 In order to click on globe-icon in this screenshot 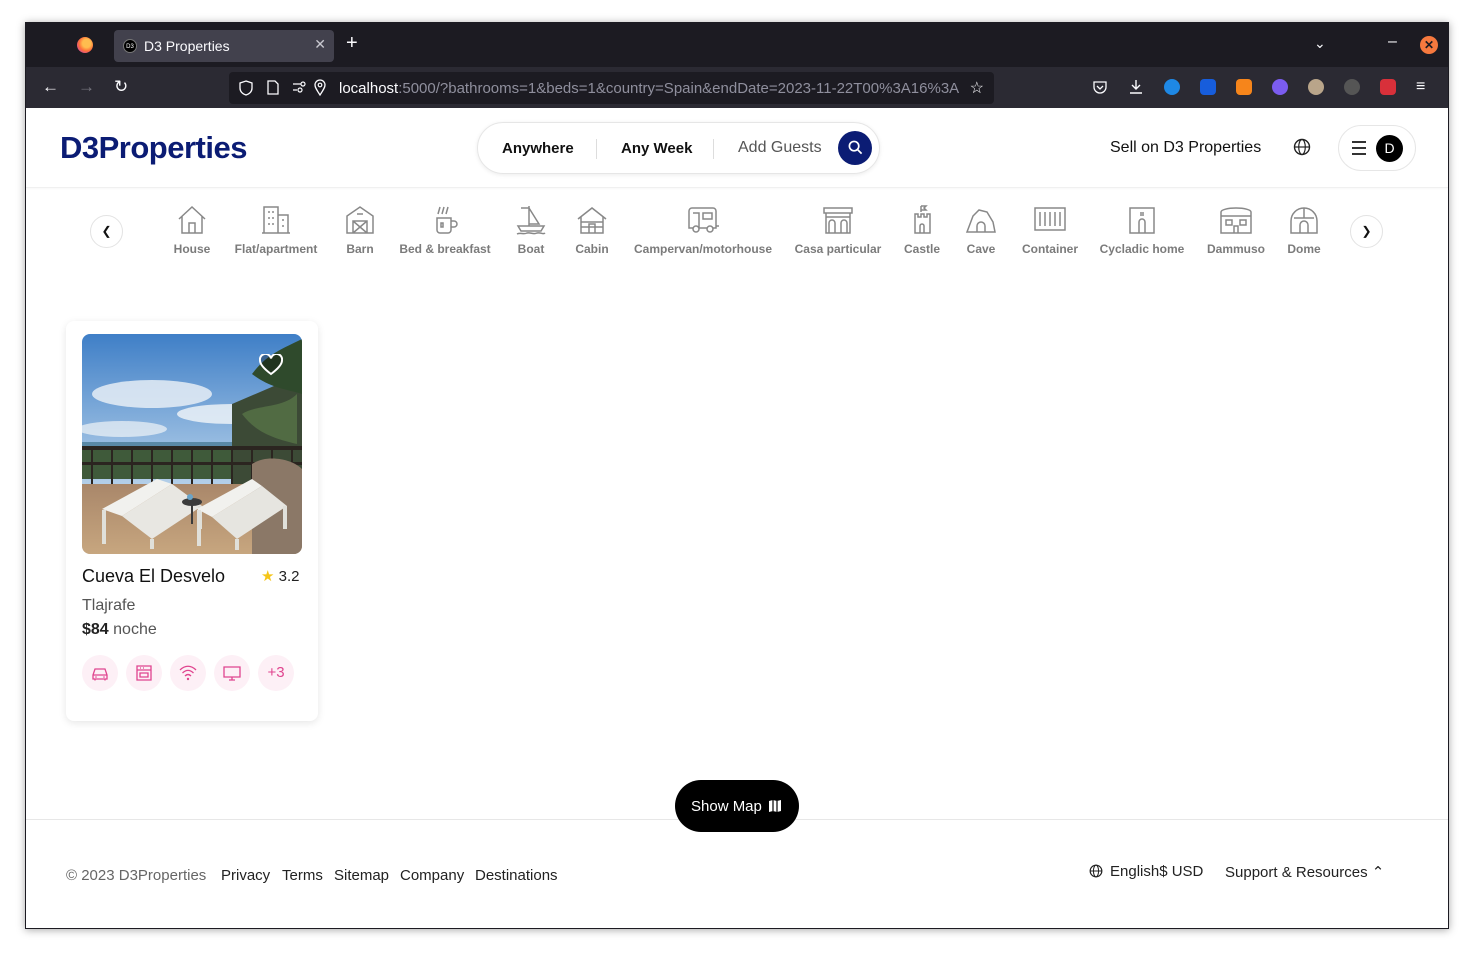, I will do `click(1302, 147)`.